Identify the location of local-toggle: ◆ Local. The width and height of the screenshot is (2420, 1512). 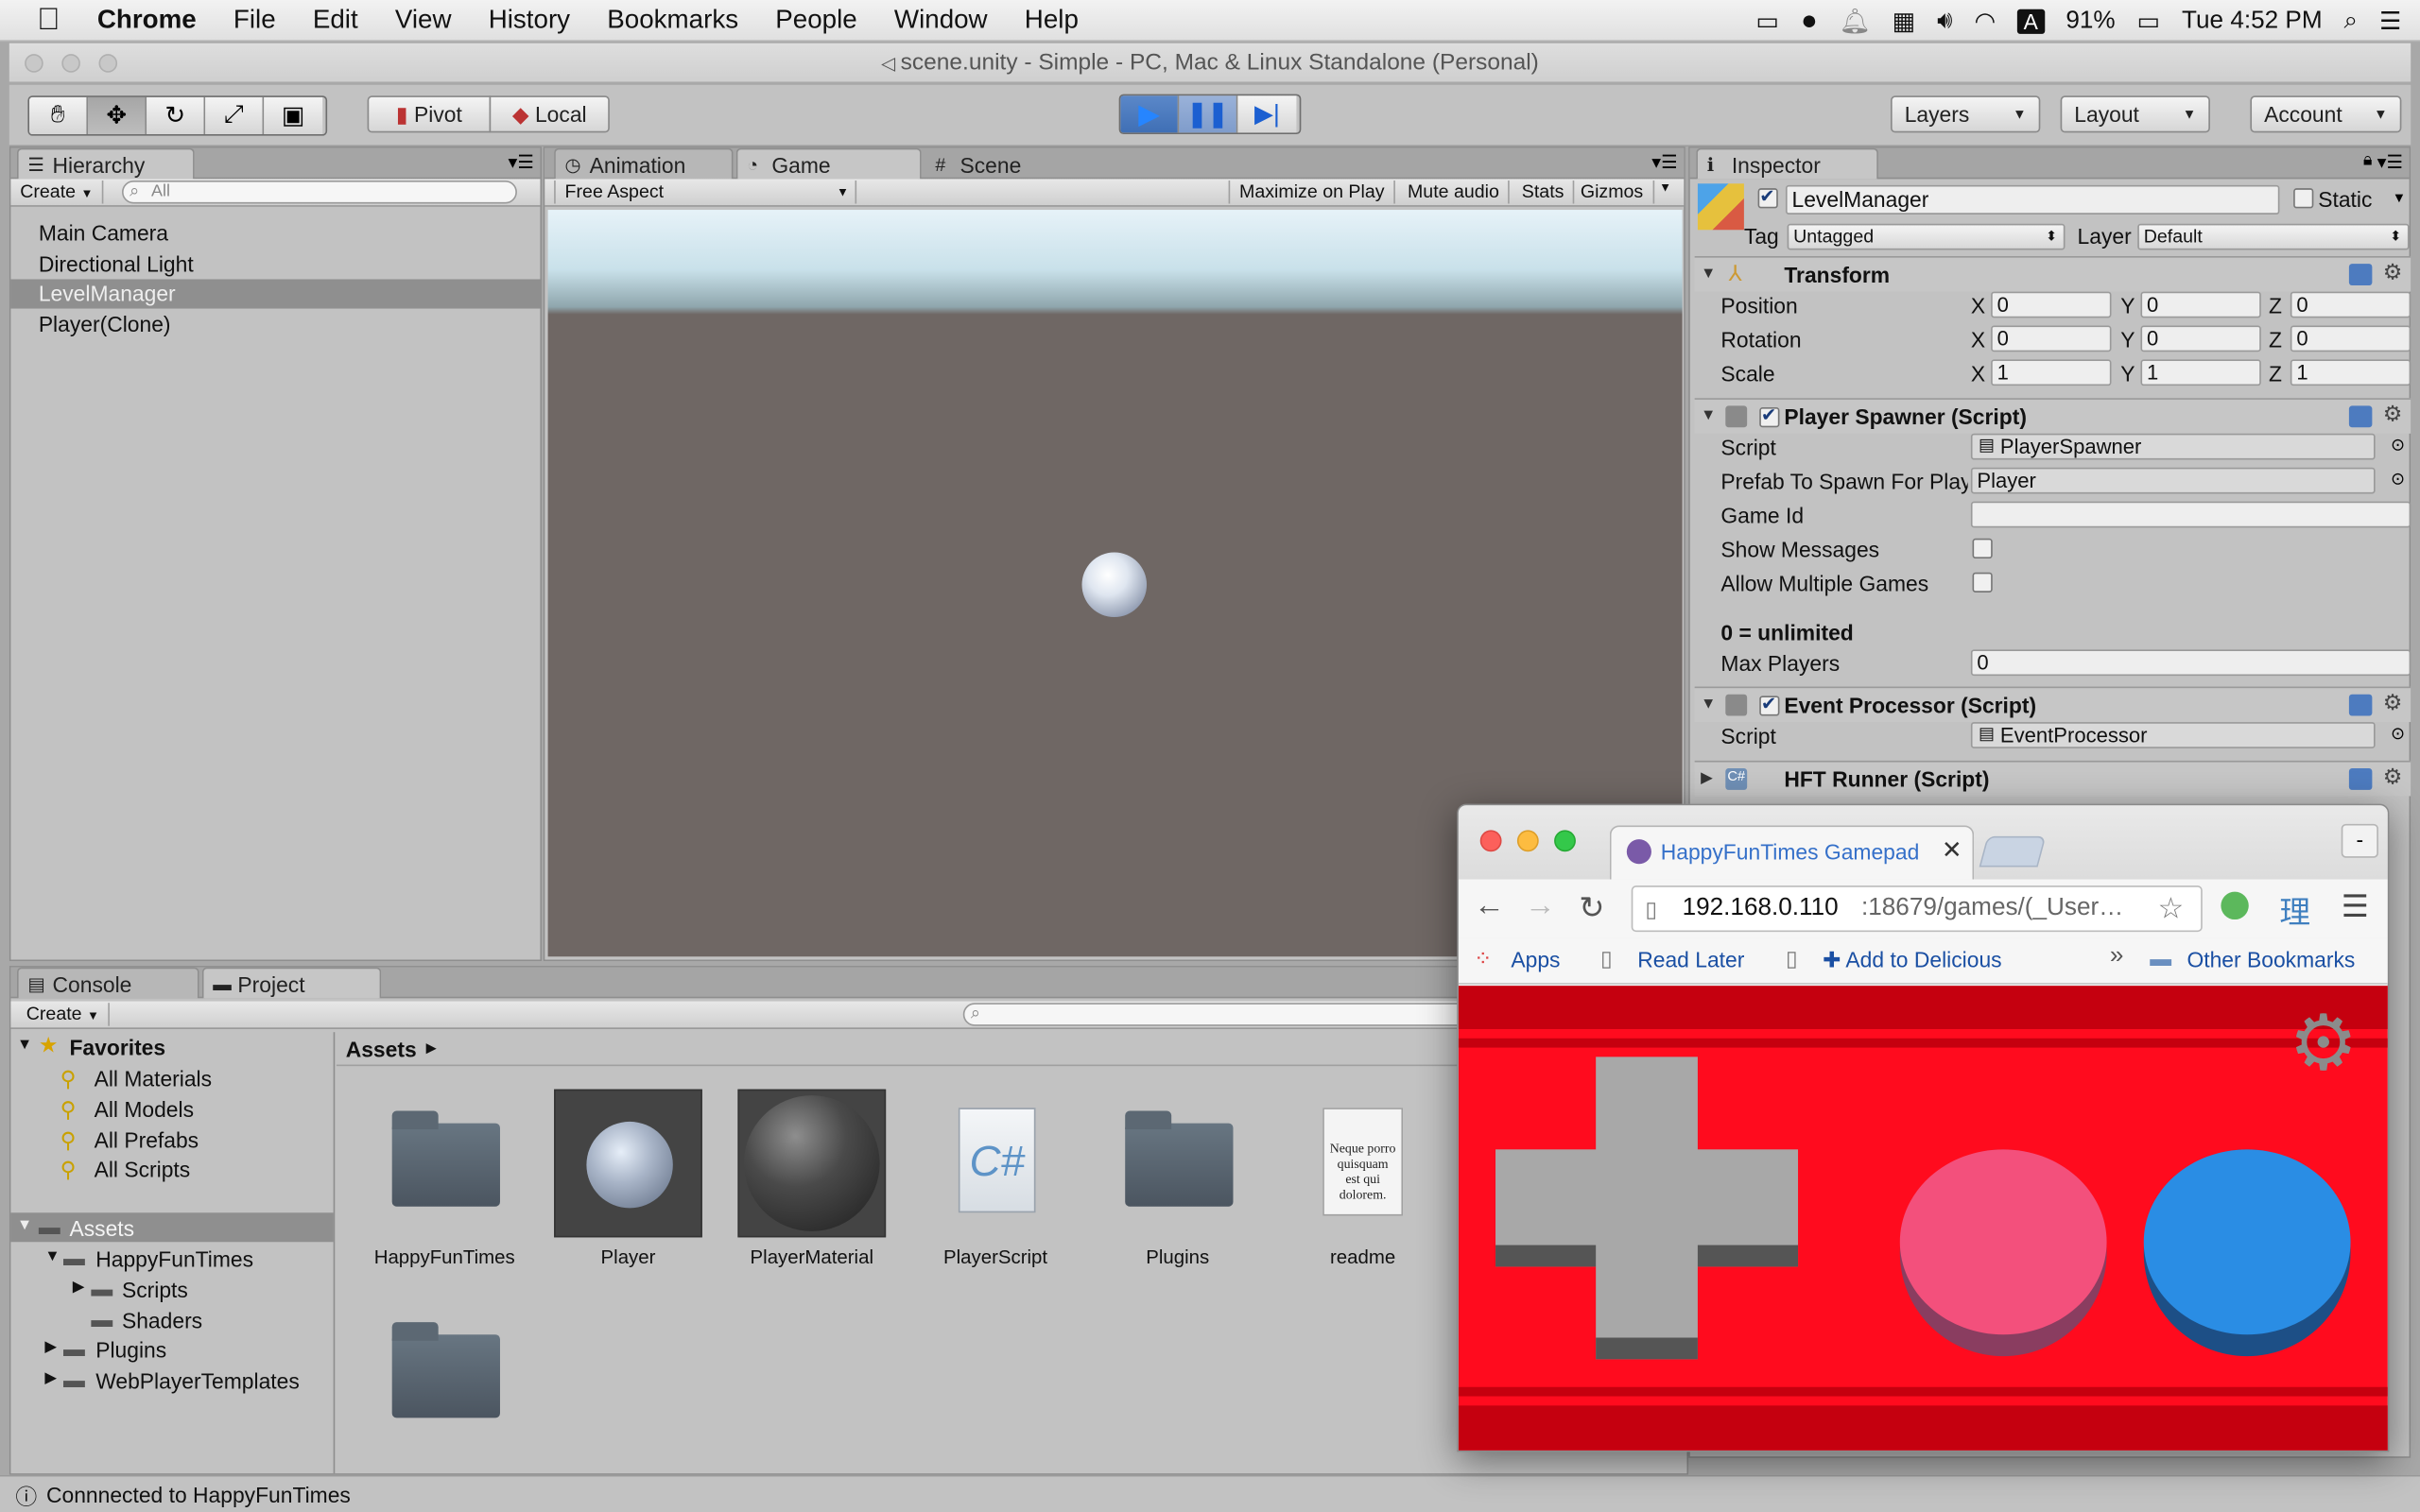
(550, 114).